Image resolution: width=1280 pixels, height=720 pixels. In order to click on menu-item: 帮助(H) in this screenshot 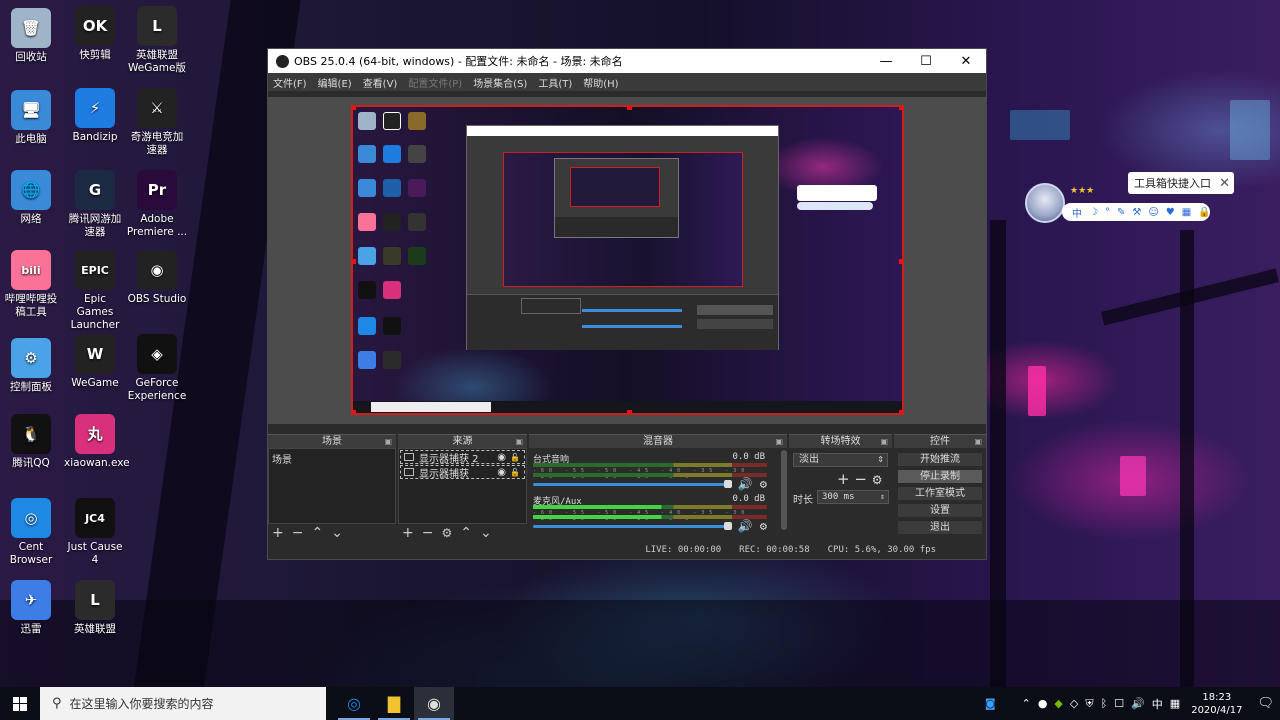, I will do `click(600, 82)`.